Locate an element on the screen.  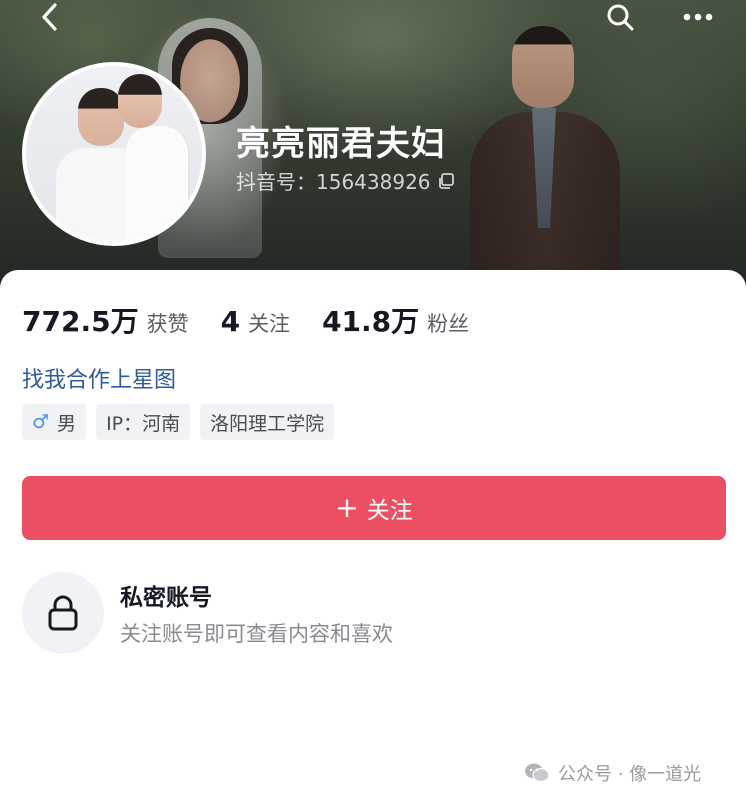
stat-likes-label: 获赞 is located at coordinates (167, 324).